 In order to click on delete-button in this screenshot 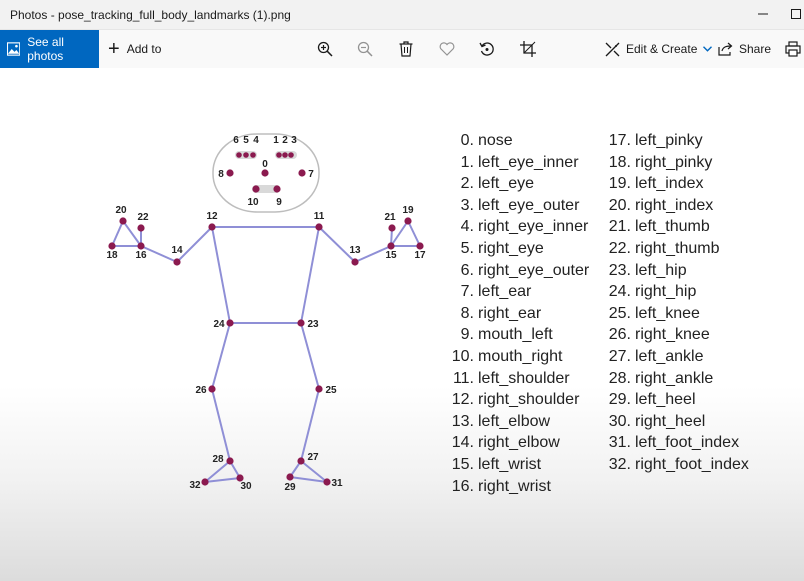, I will do `click(406, 49)`.